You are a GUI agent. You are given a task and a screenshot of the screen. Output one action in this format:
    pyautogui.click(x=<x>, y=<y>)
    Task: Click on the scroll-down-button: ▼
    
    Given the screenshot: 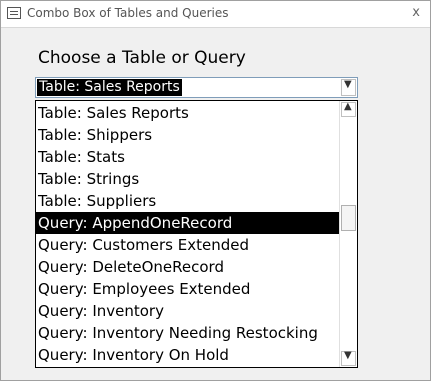 What is the action you would take?
    pyautogui.click(x=348, y=358)
    